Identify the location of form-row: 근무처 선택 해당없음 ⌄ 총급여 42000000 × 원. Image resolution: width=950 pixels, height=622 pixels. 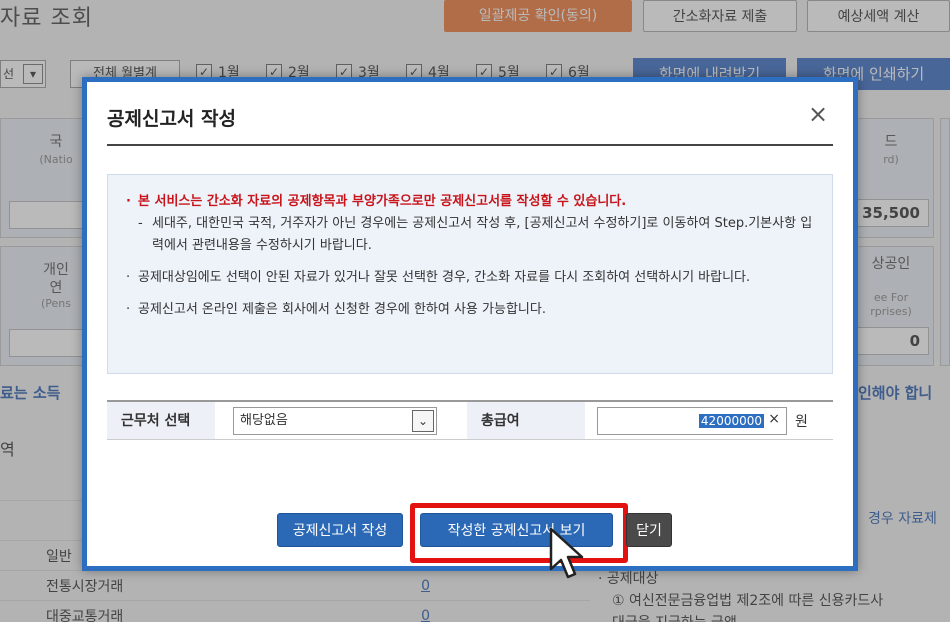
(470, 420).